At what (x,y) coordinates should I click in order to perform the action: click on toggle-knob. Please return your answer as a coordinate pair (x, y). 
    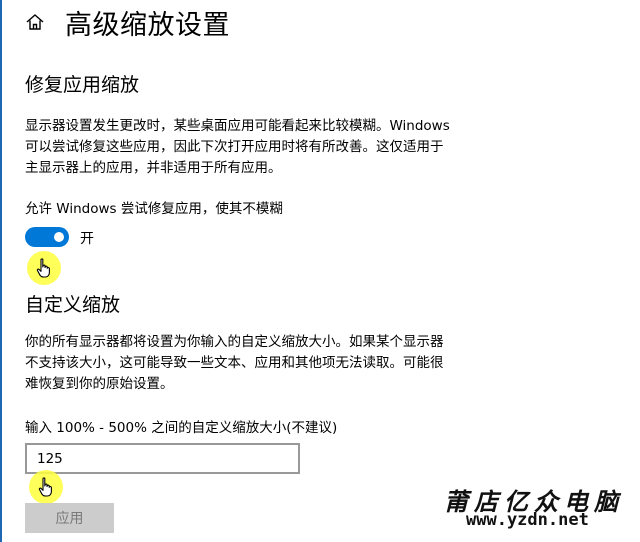
    Looking at the image, I should click on (59, 237).